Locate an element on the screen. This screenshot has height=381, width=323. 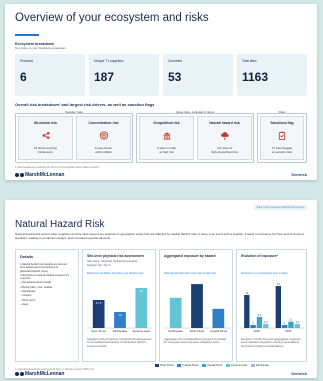
product-logo: Sentrisk is located at coordinates (299, 174).